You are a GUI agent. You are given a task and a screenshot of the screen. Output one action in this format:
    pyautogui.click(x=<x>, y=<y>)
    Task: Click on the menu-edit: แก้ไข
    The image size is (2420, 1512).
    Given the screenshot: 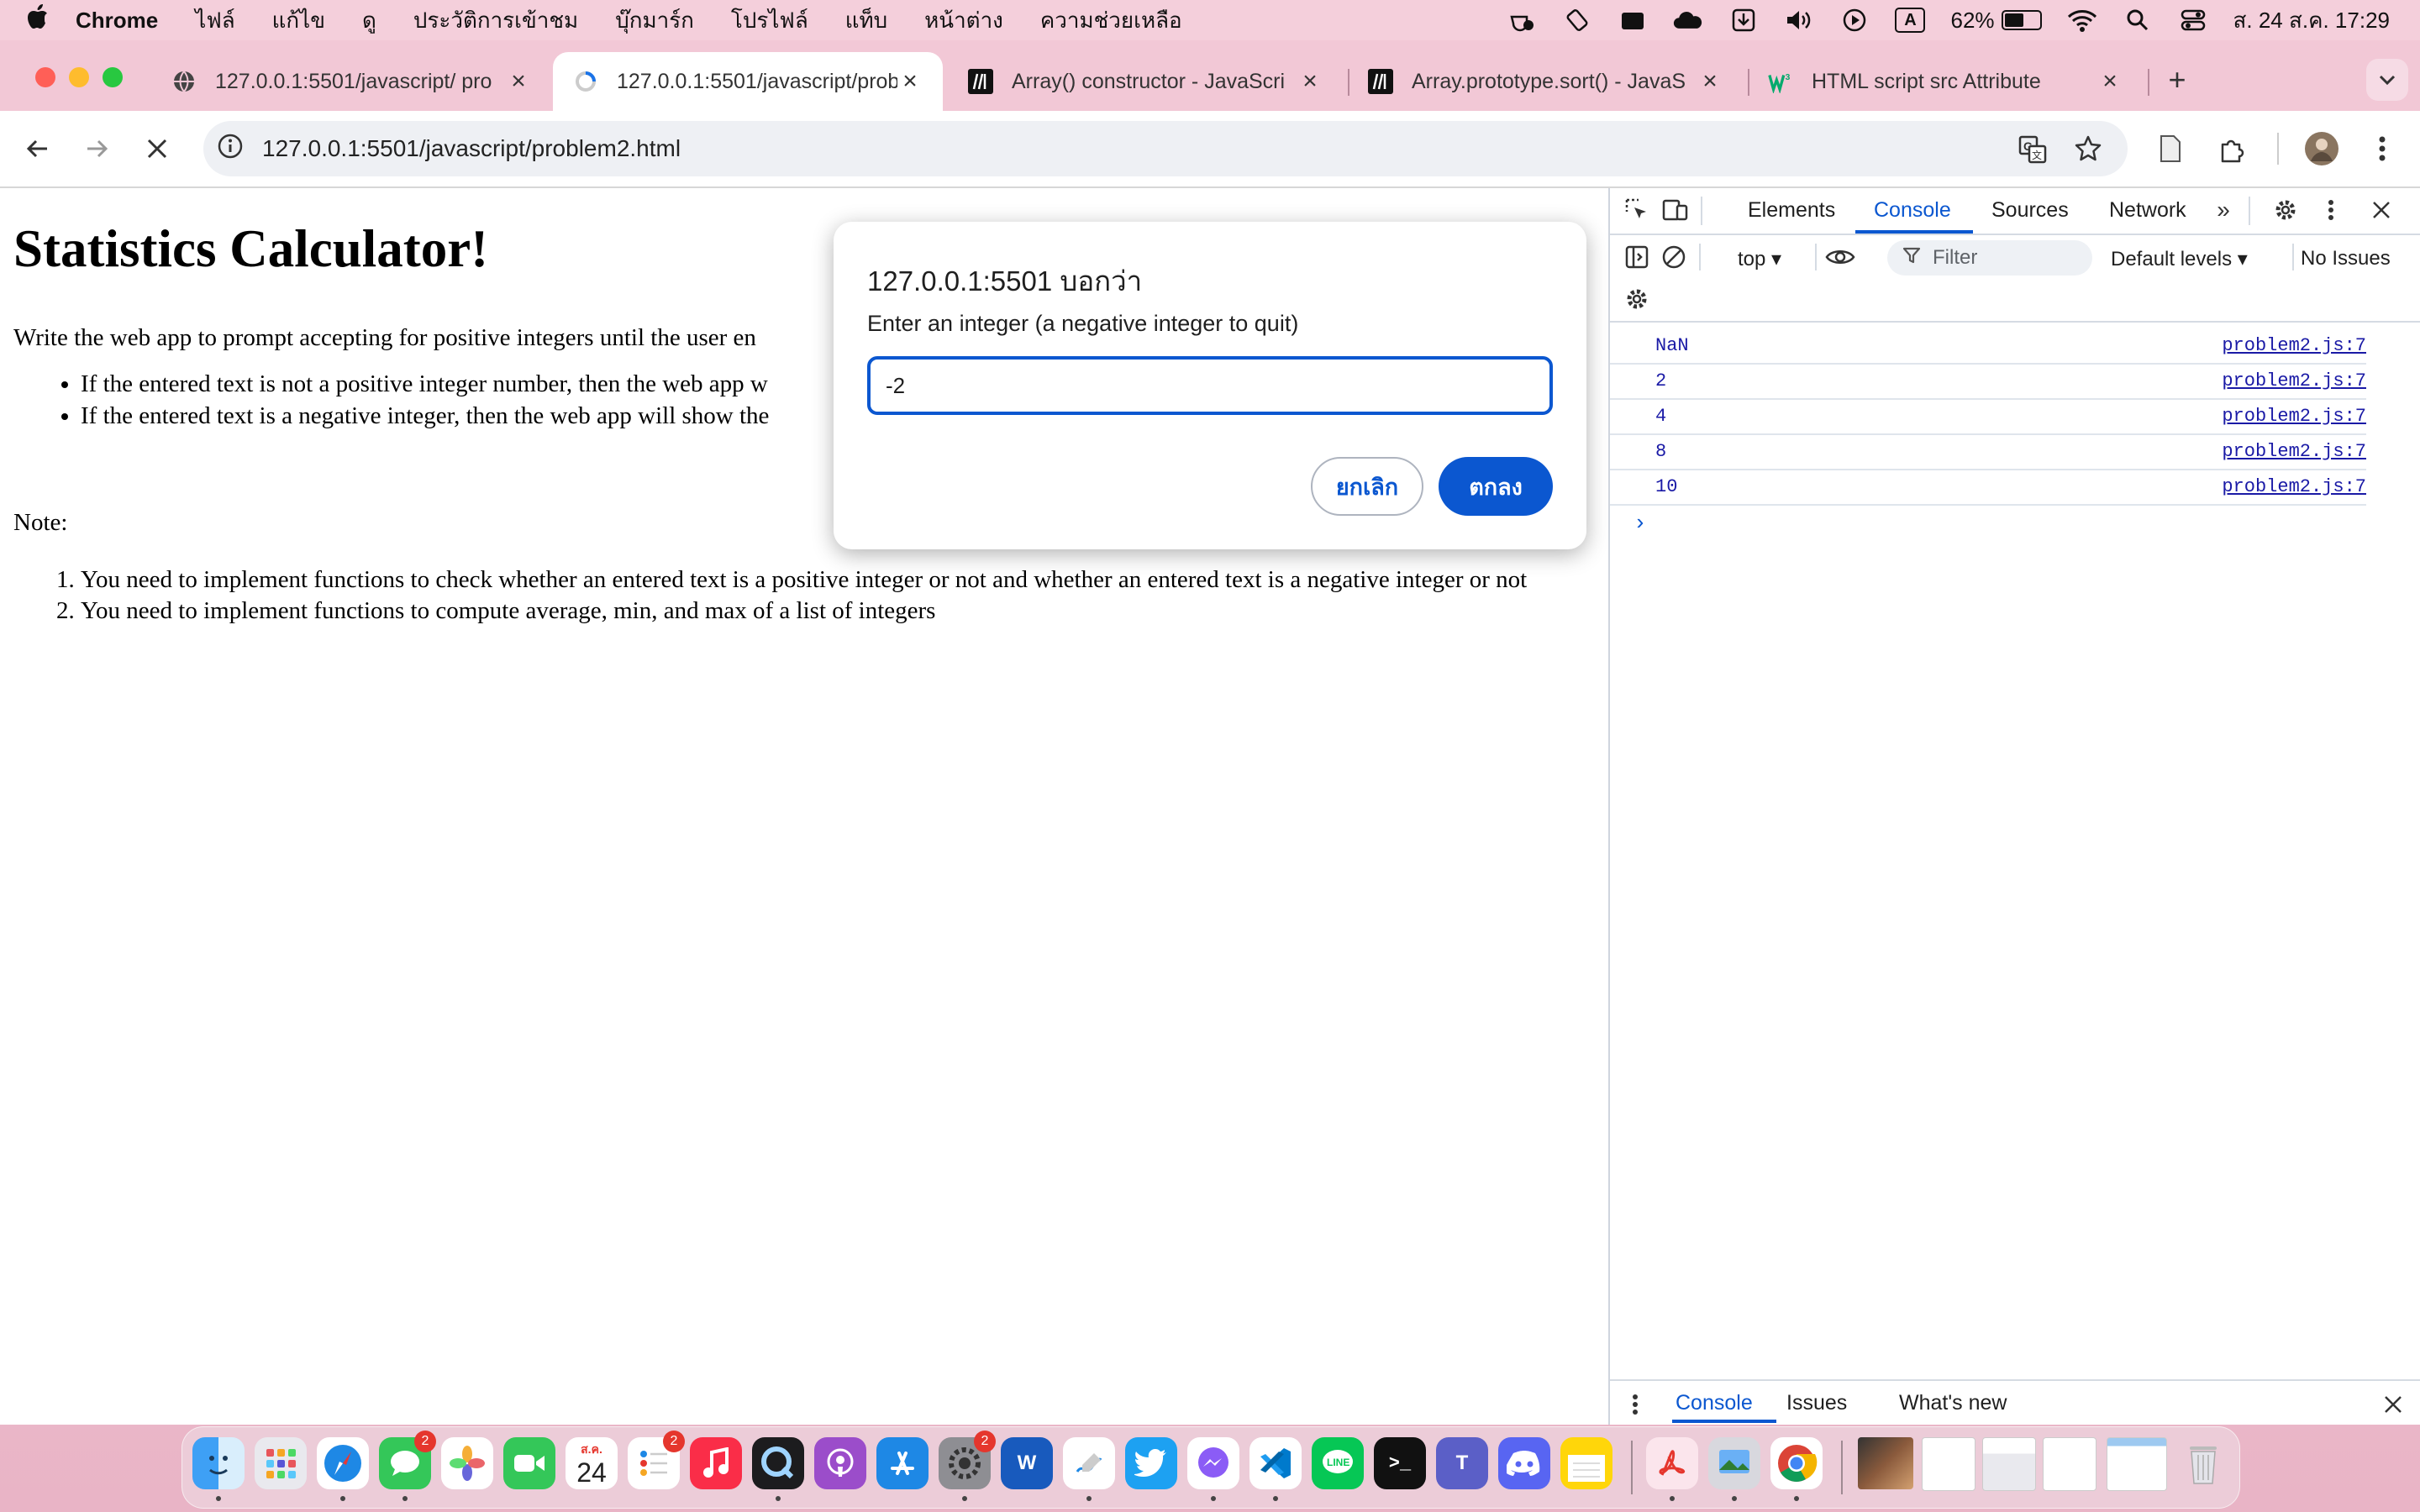 What is the action you would take?
    pyautogui.click(x=299, y=20)
    